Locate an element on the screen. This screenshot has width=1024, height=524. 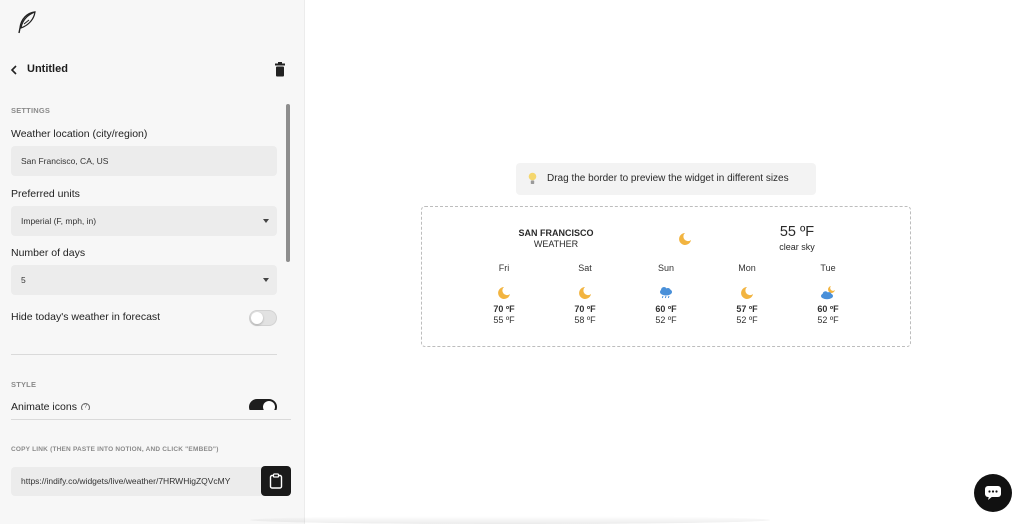
back-chevron-icon is located at coordinates (15, 70).